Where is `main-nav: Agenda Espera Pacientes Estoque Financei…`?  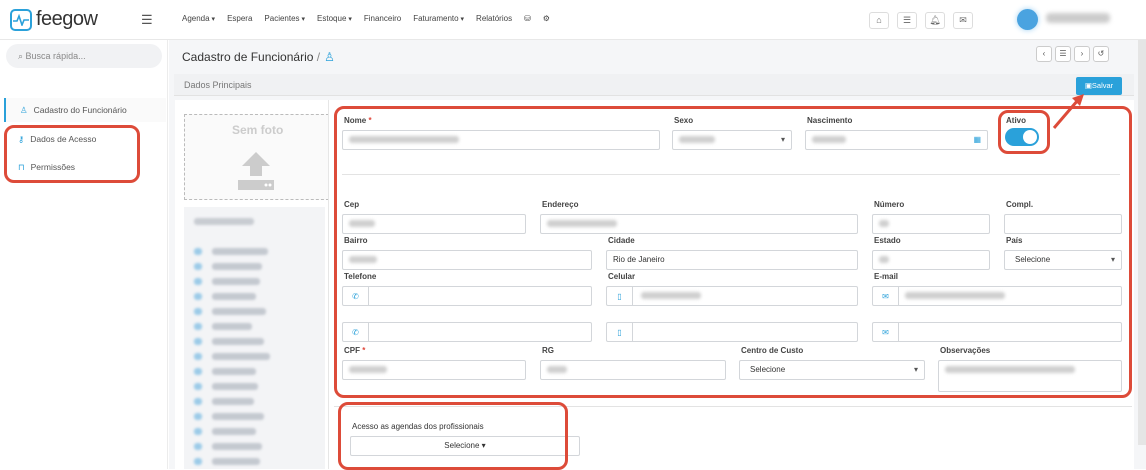 main-nav: Agenda Espera Pacientes Estoque Financei… is located at coordinates (366, 18).